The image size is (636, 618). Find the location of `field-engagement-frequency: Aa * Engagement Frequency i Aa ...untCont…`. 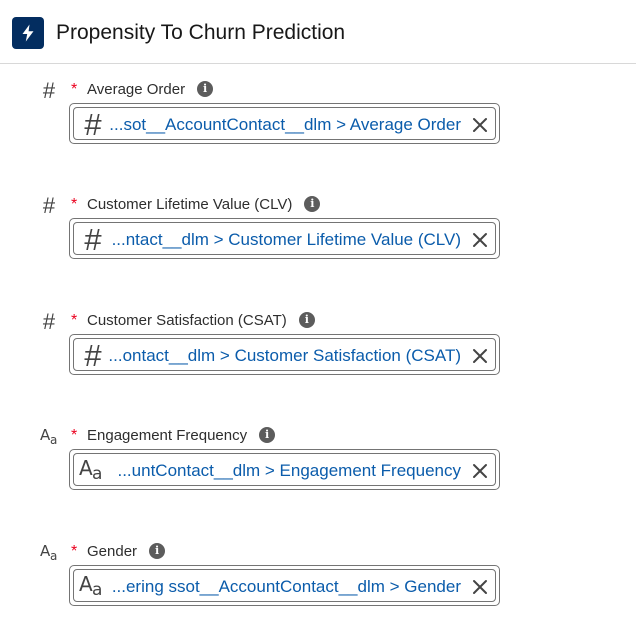

field-engagement-frequency: Aa * Engagement Frequency i Aa ...untCont… is located at coordinates (318, 460).